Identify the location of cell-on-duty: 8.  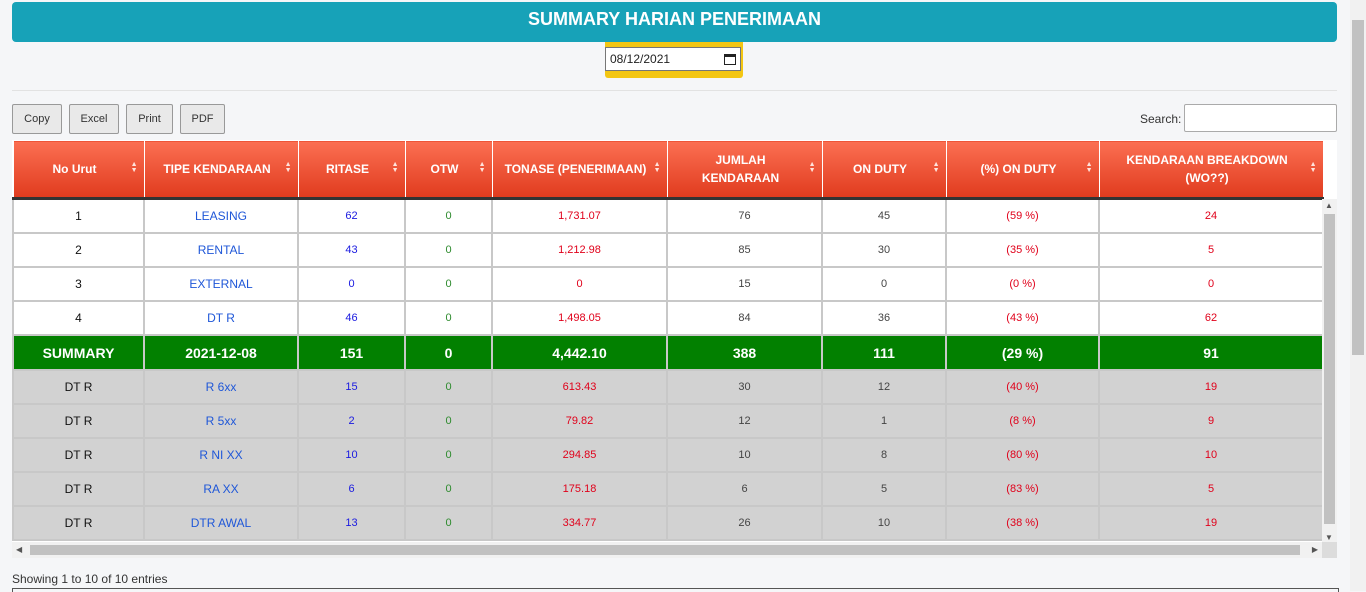
(884, 455).